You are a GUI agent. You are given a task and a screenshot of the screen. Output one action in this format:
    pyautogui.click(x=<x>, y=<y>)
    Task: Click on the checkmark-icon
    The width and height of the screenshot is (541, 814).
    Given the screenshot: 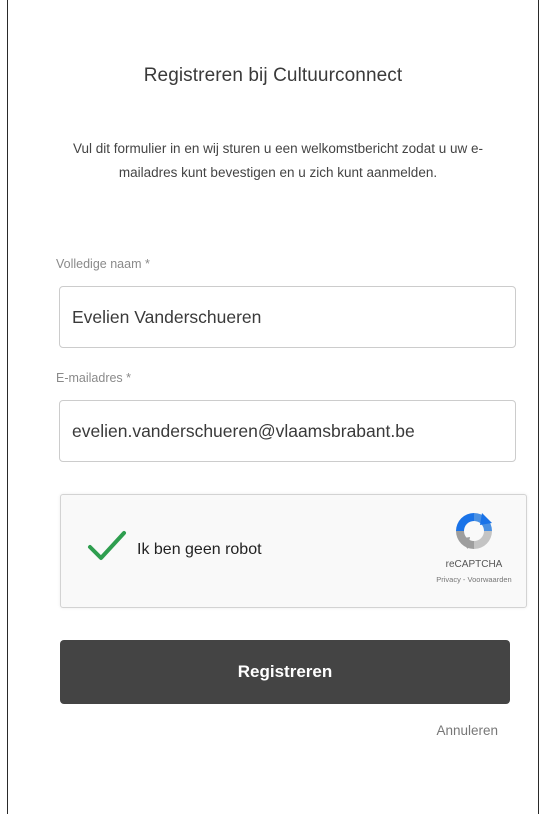 What is the action you would take?
    pyautogui.click(x=107, y=545)
    